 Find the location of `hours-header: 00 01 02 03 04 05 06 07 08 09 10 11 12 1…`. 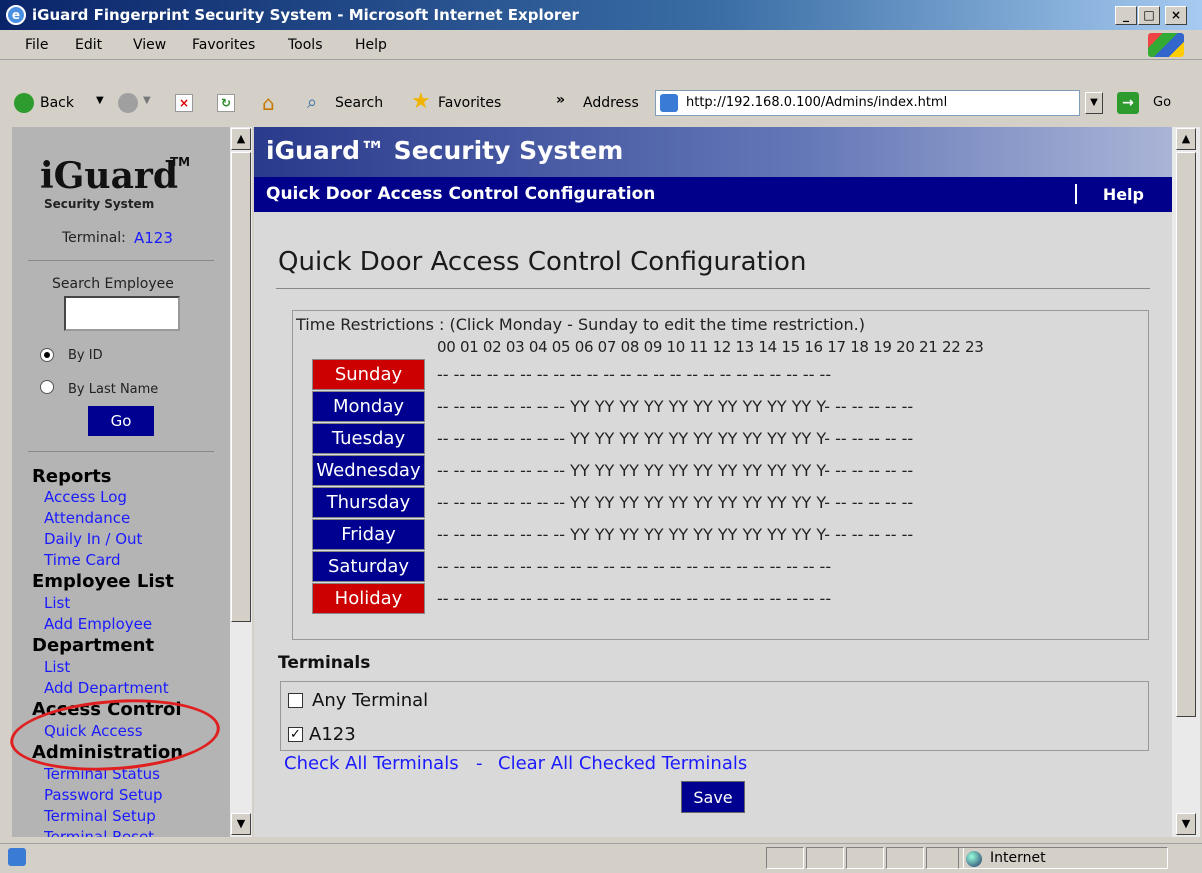

hours-header: 00 01 02 03 04 05 06 07 08 09 10 11 12 1… is located at coordinates (710, 347).